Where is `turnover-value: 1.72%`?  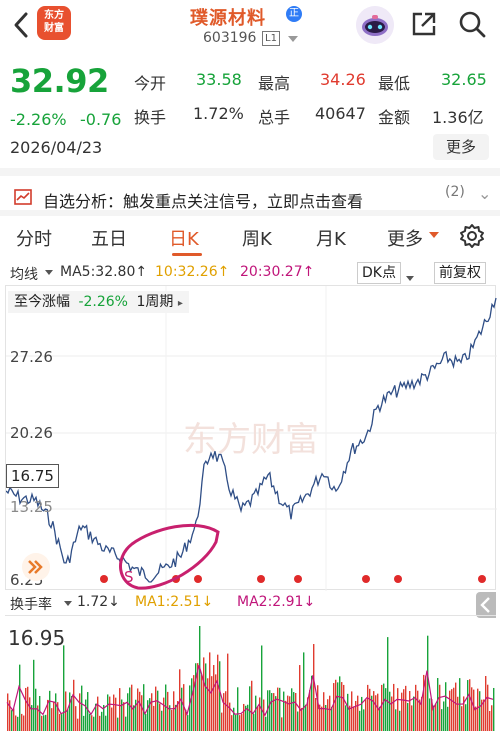
turnover-value: 1.72% is located at coordinates (218, 113).